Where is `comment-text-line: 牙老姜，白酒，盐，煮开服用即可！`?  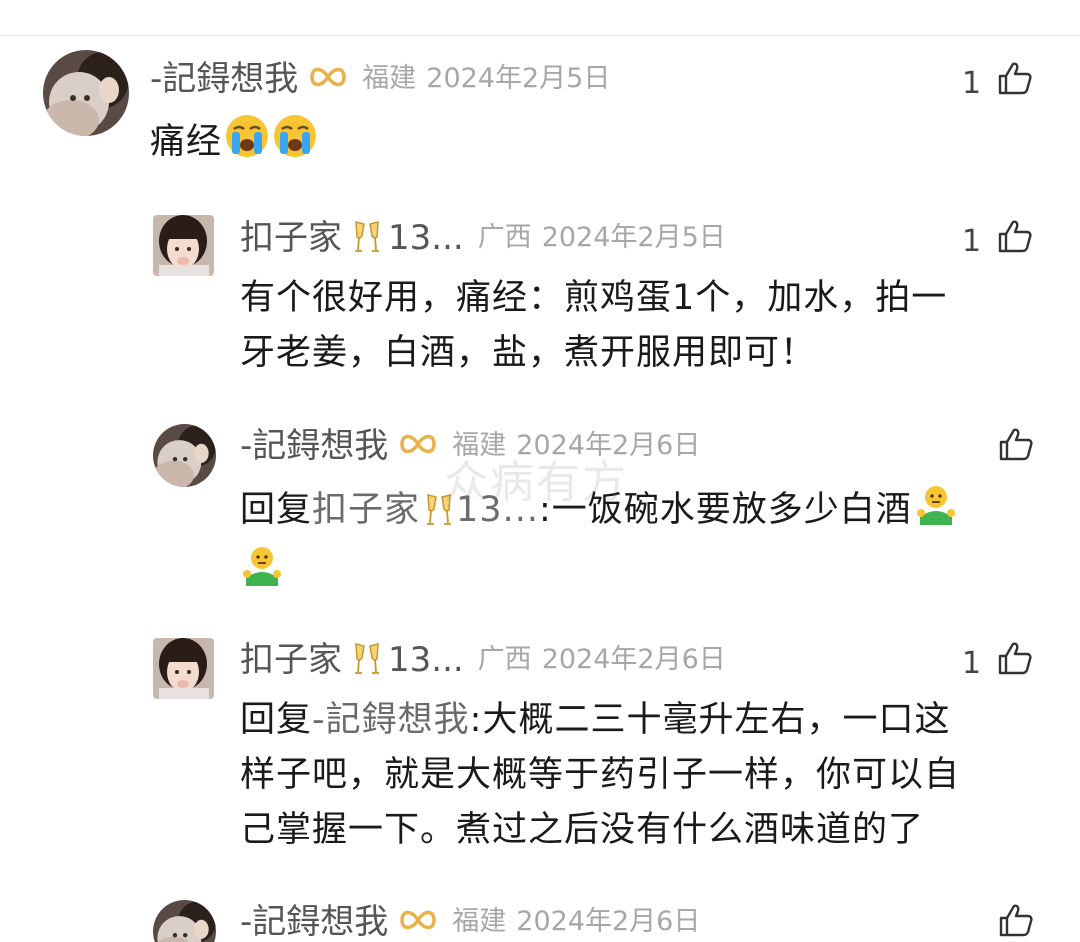 comment-text-line: 牙老姜，白酒，盐，煮开服用即可！ is located at coordinates (528, 353).